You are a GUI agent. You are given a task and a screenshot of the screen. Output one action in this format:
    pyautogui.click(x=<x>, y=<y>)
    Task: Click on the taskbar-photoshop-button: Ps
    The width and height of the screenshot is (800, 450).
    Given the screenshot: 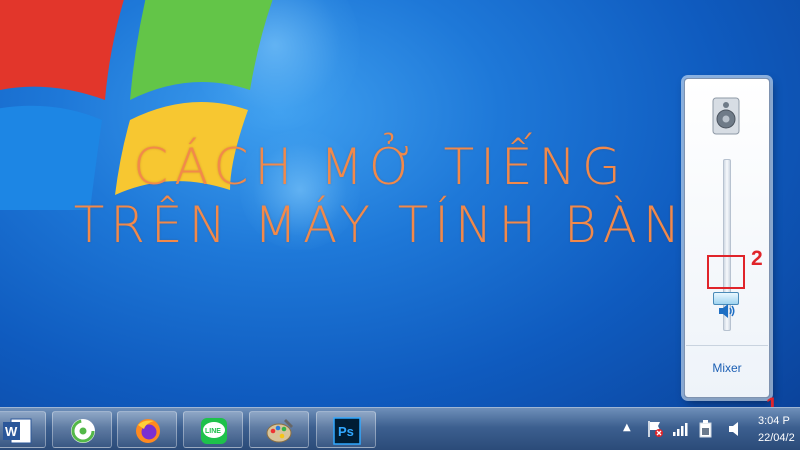 What is the action you would take?
    pyautogui.click(x=346, y=429)
    